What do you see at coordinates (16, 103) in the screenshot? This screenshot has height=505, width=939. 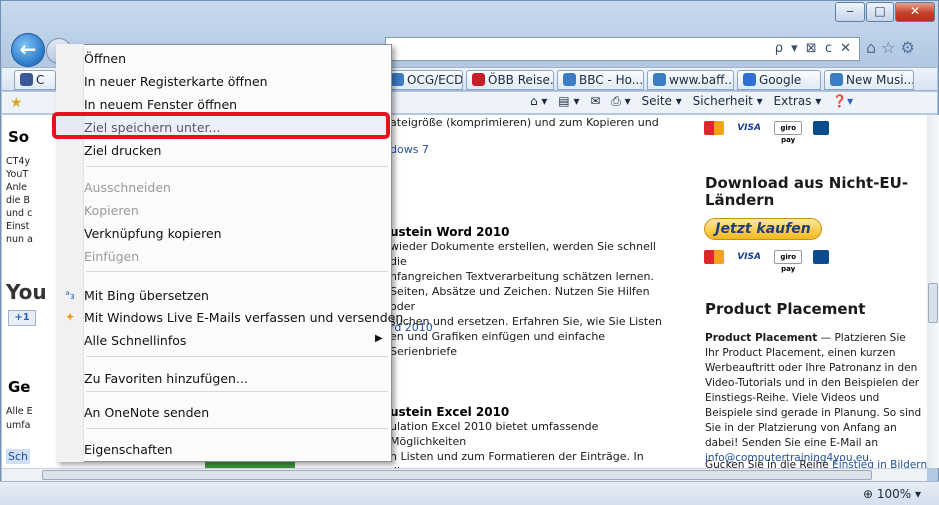 I see `favorites-icon: ★` at bounding box center [16, 103].